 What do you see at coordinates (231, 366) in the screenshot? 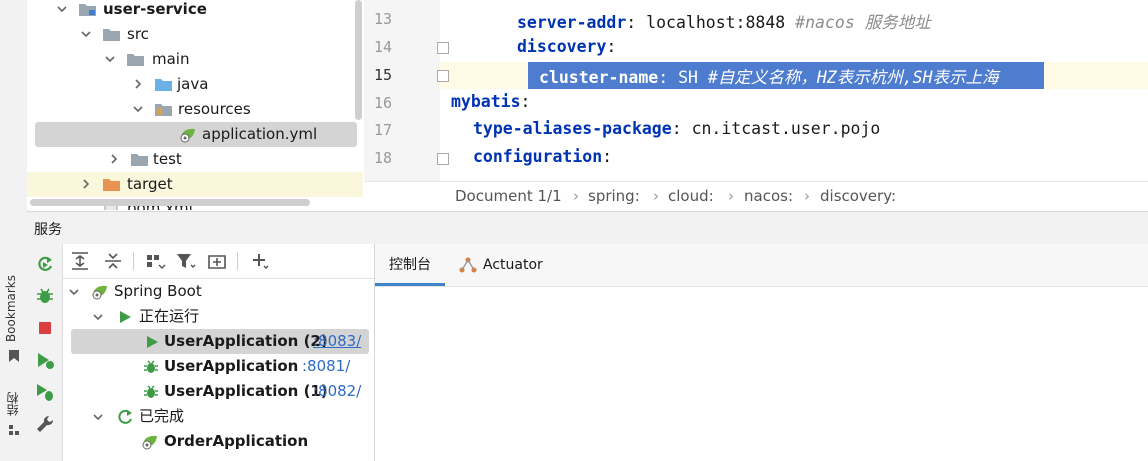
I see `service-app-name: UserApplication` at bounding box center [231, 366].